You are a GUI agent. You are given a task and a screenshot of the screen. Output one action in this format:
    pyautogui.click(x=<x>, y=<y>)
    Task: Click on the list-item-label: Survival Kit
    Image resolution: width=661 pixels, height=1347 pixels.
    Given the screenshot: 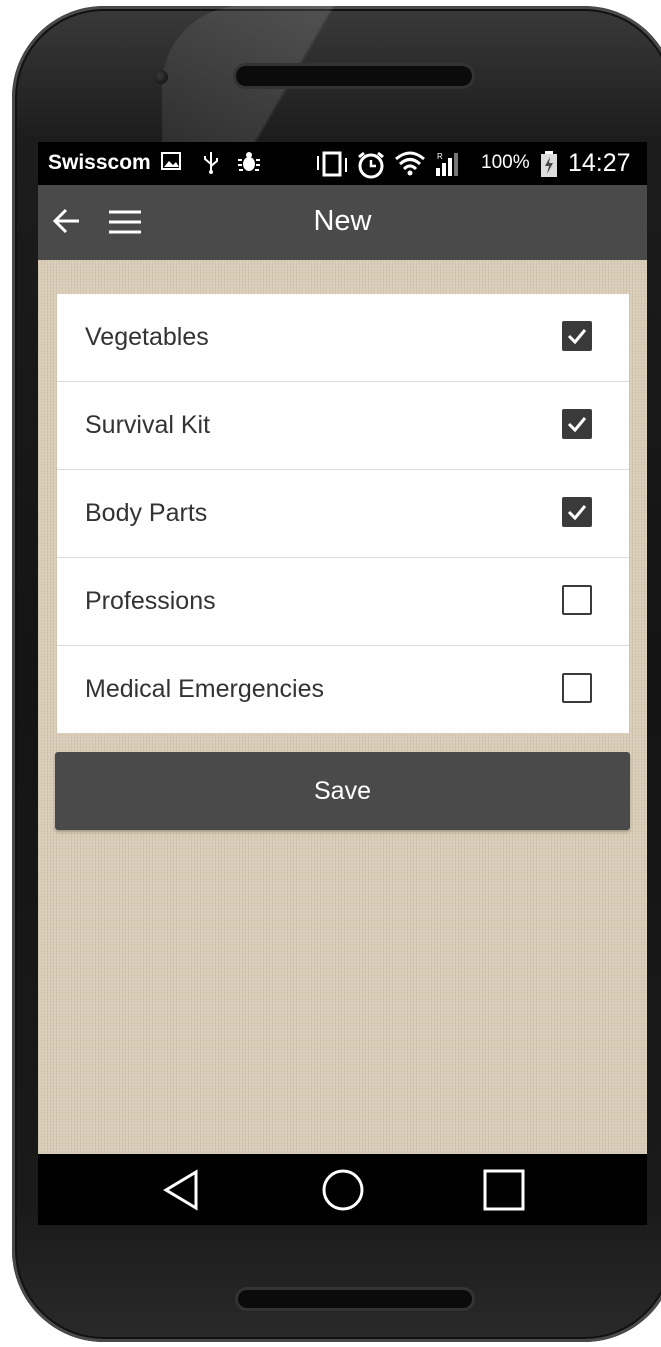 What is the action you would take?
    pyautogui.click(x=148, y=425)
    